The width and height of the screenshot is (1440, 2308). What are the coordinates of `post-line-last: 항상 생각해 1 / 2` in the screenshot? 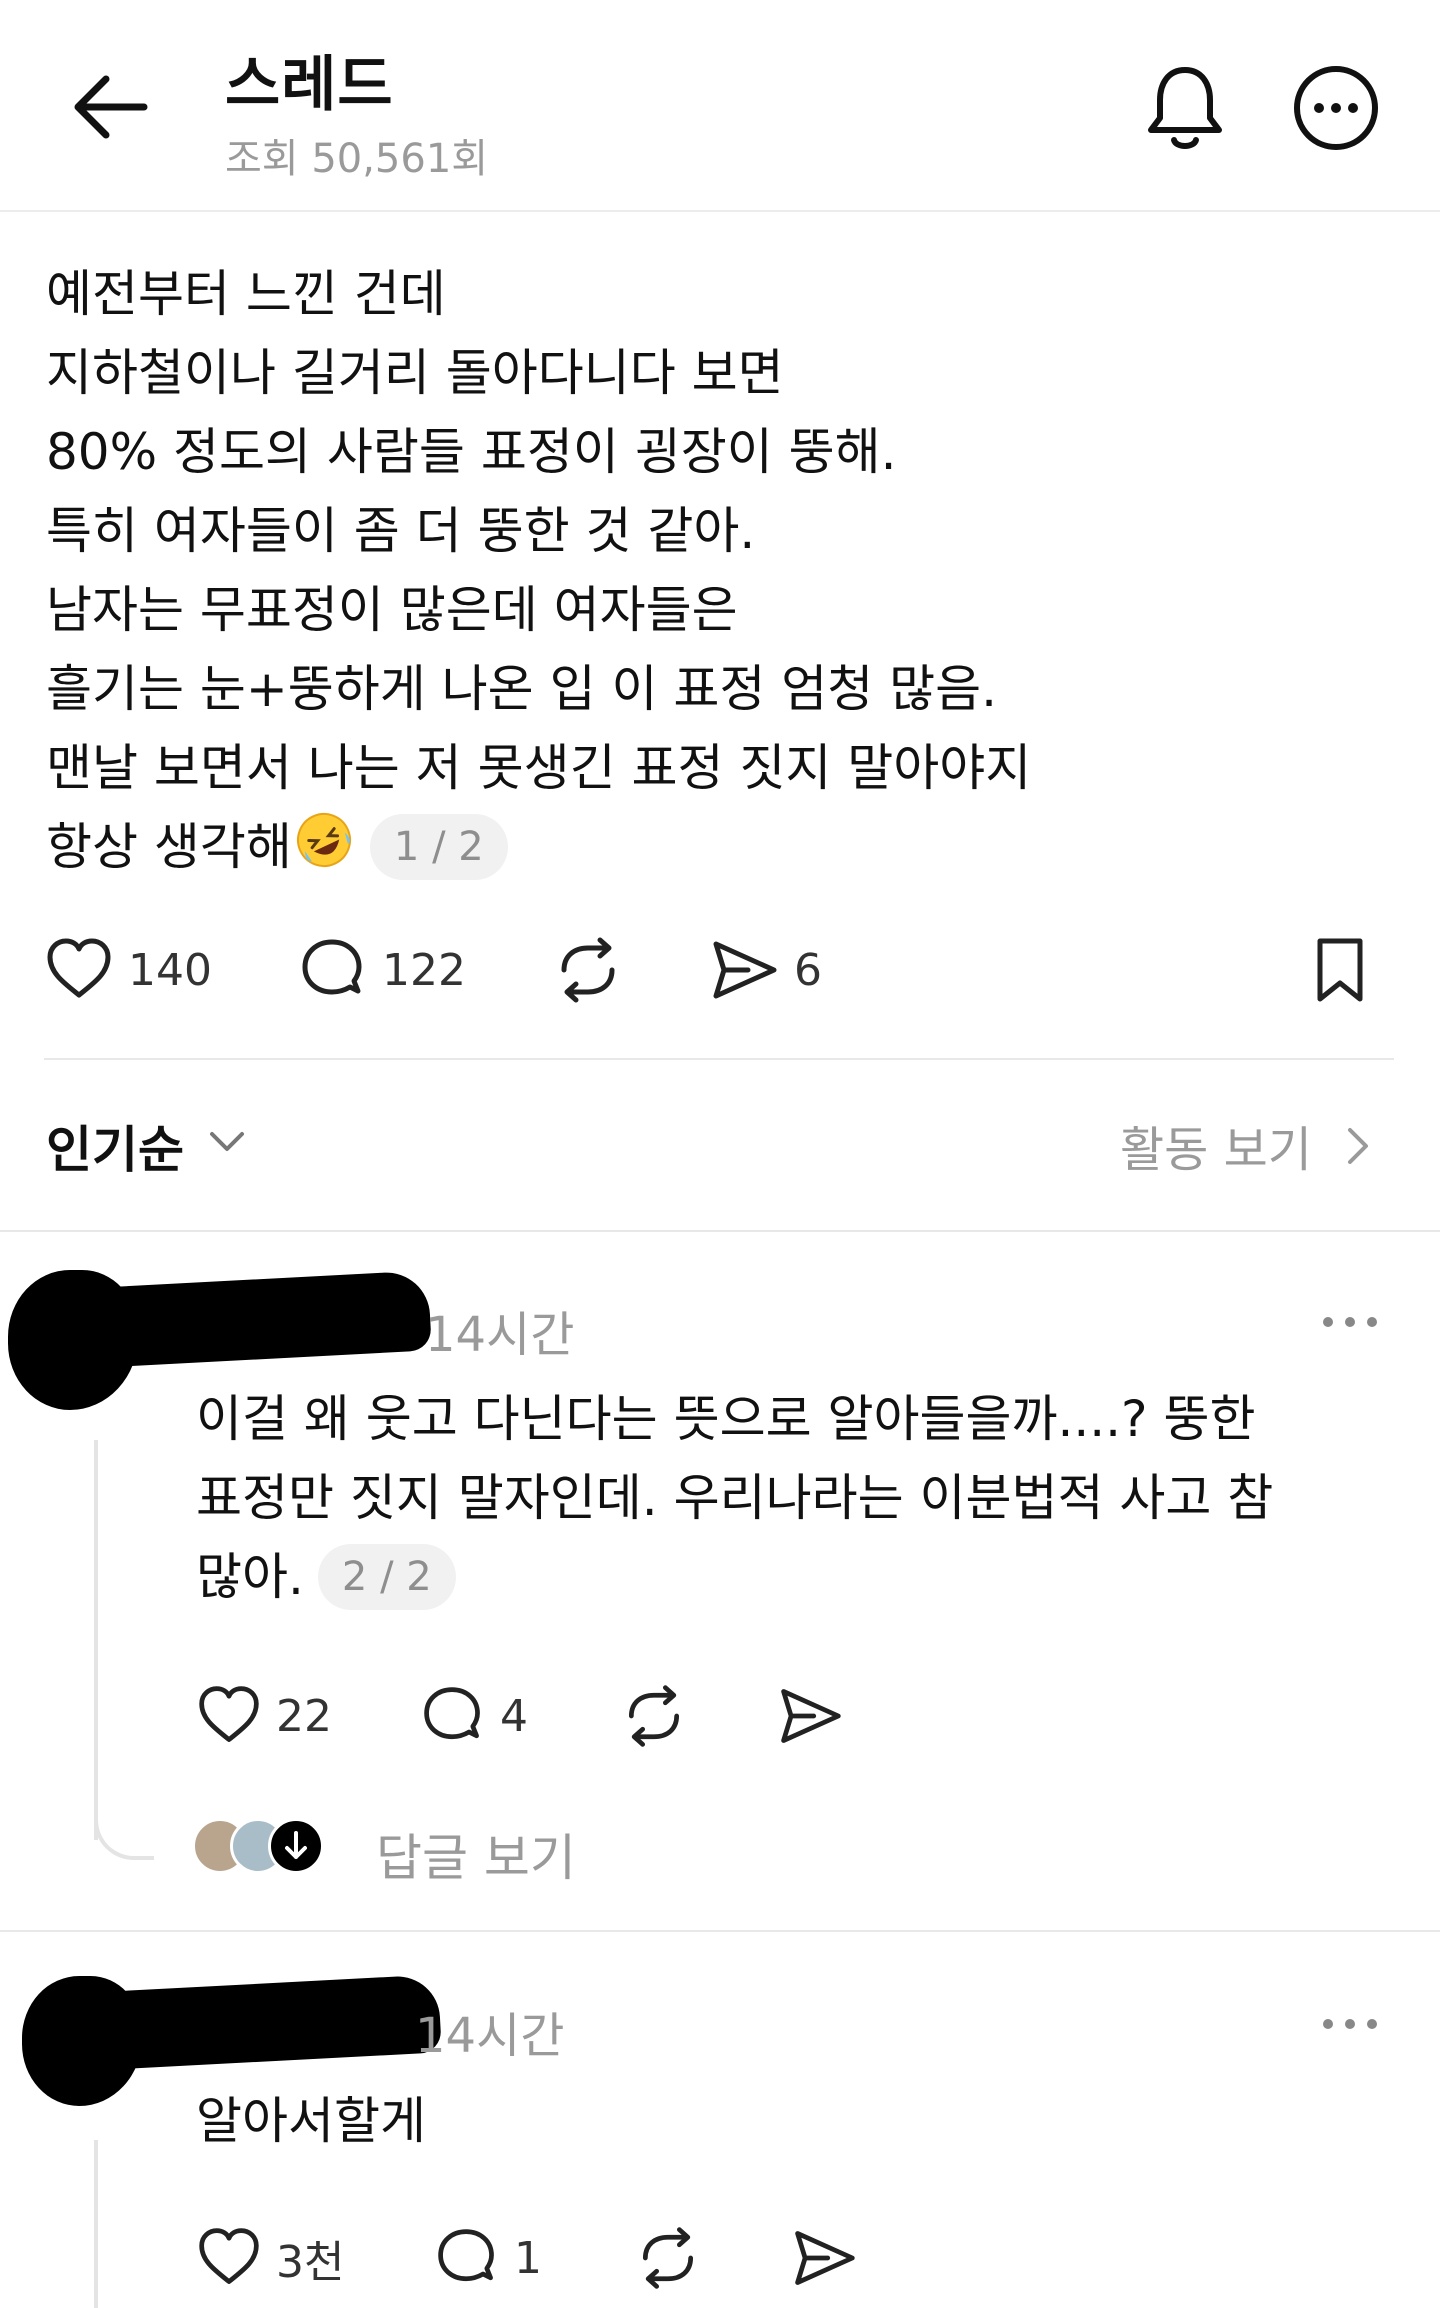 It's located at (706, 851).